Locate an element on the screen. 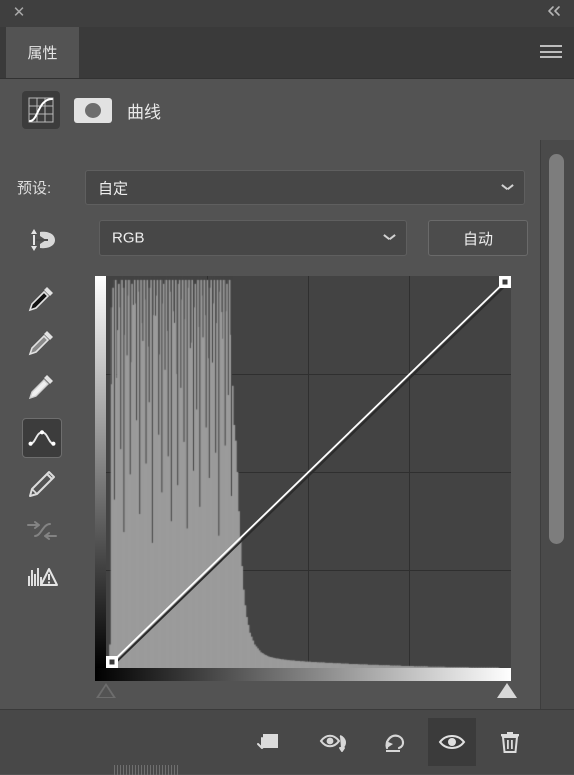 The width and height of the screenshot is (574, 775). clip-to-layer-icon is located at coordinates (267, 741).